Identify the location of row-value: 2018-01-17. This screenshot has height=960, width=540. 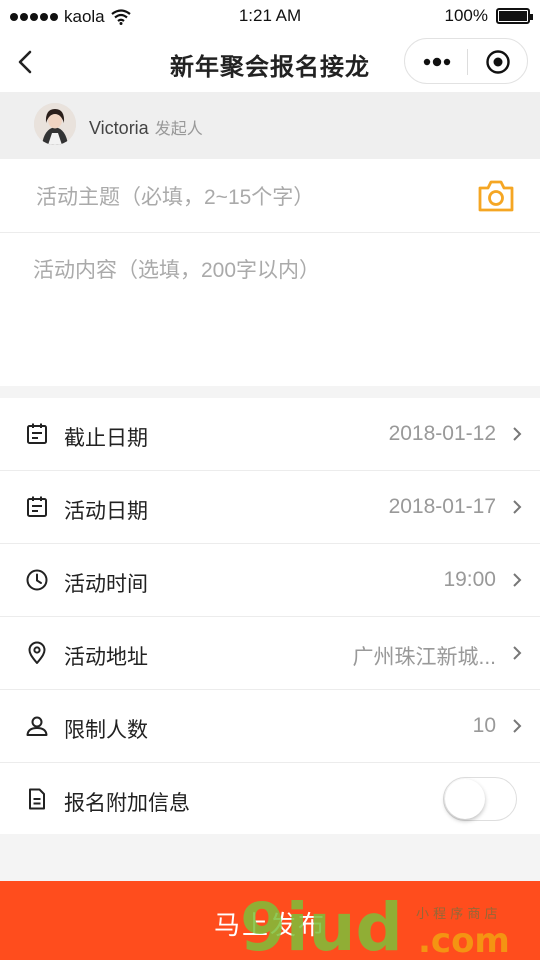
(442, 506).